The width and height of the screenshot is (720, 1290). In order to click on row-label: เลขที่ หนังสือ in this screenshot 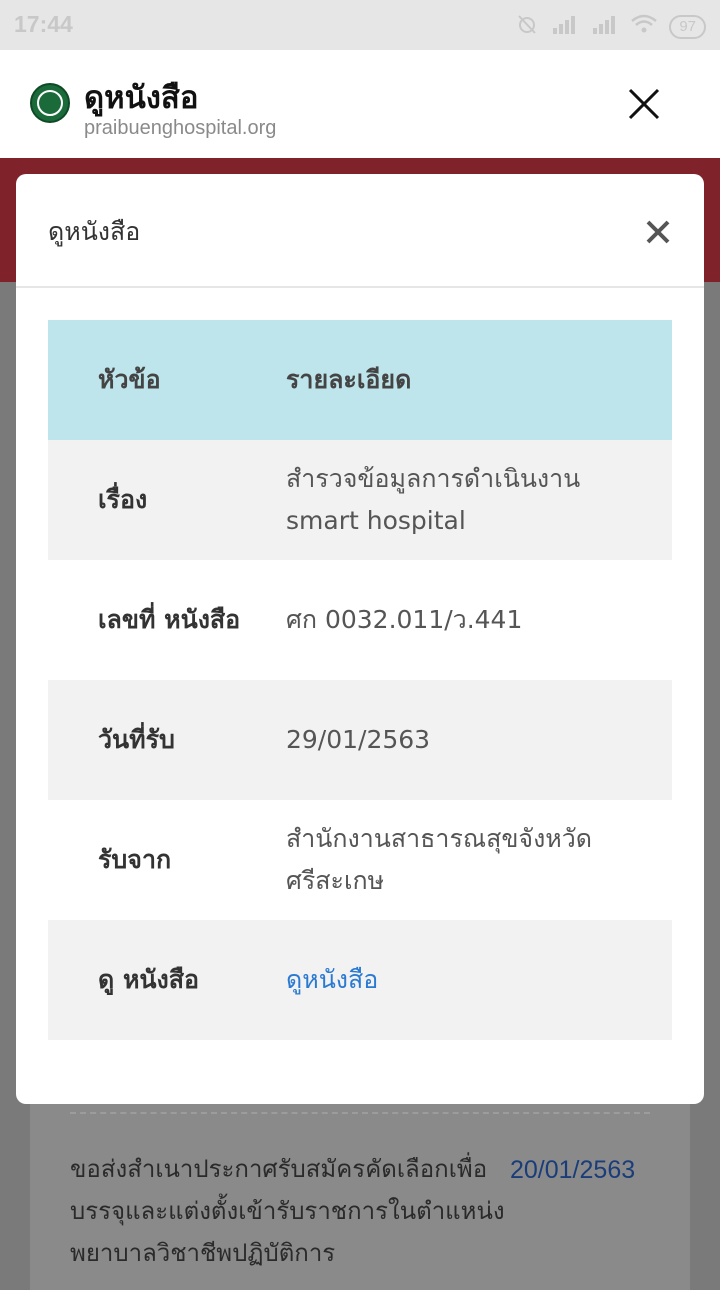, I will do `click(169, 619)`.